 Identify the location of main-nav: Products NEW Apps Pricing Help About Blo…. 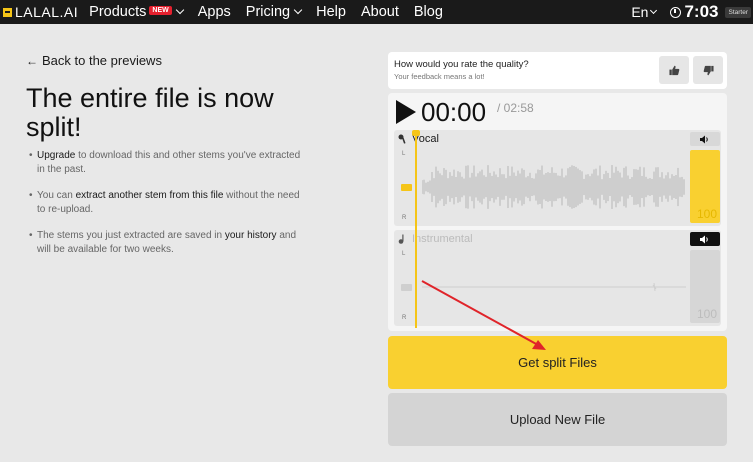
(273, 12).